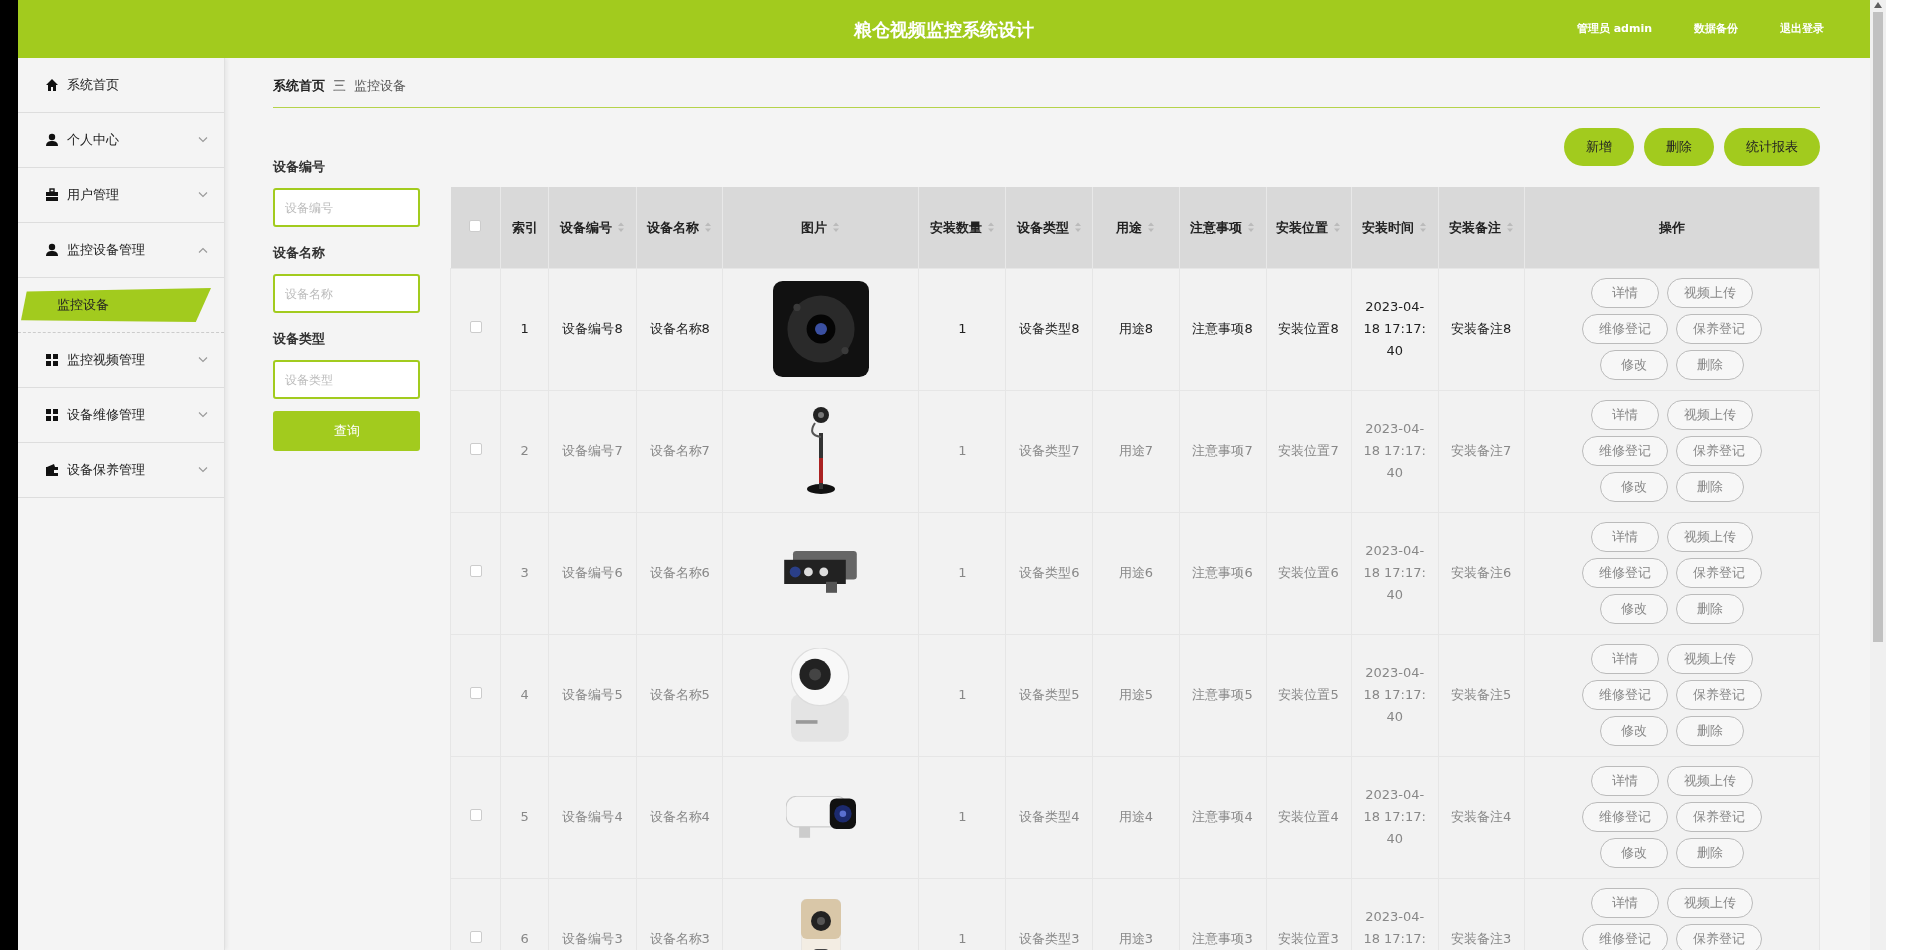  What do you see at coordinates (121, 195) in the screenshot?
I see `sidebar-item: 用户管理` at bounding box center [121, 195].